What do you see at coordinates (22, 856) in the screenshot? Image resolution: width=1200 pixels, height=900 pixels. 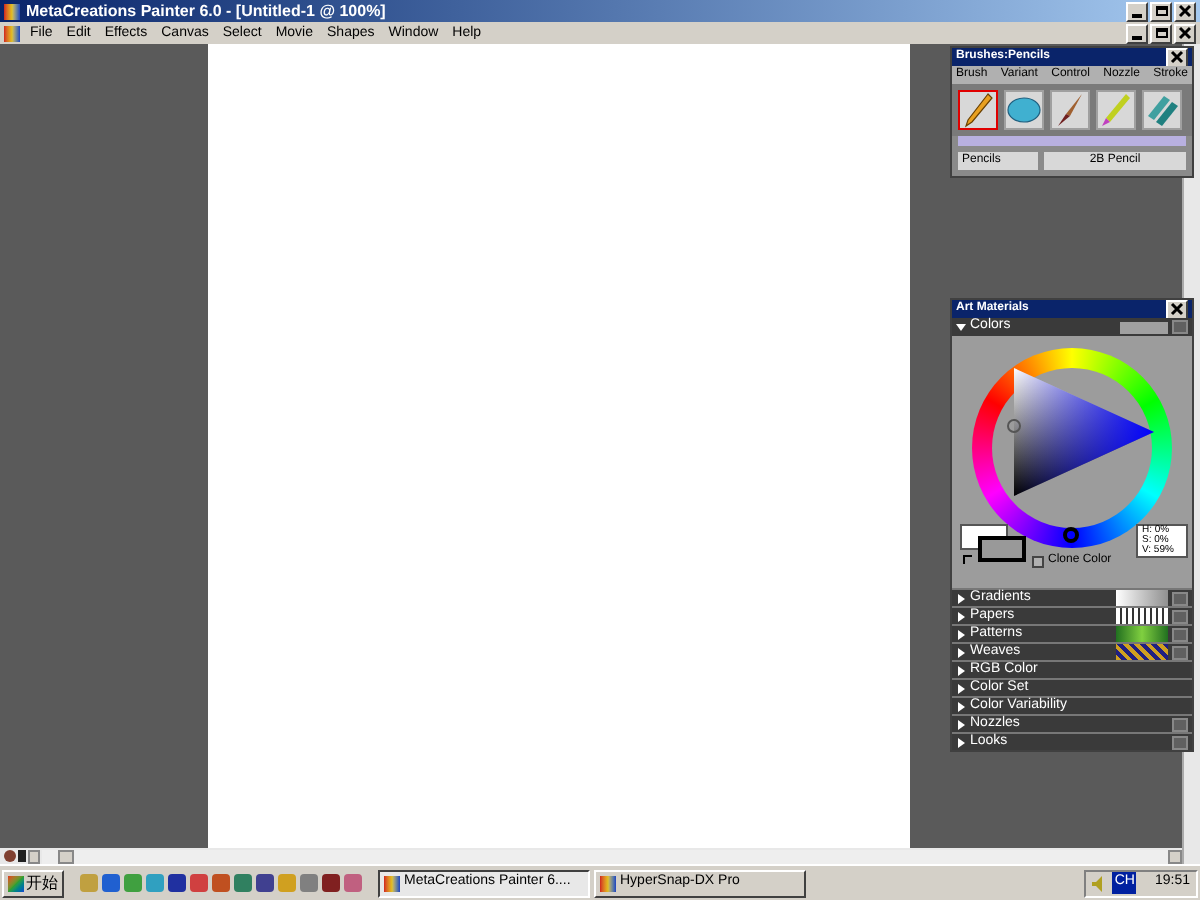 I see `info-icon` at bounding box center [22, 856].